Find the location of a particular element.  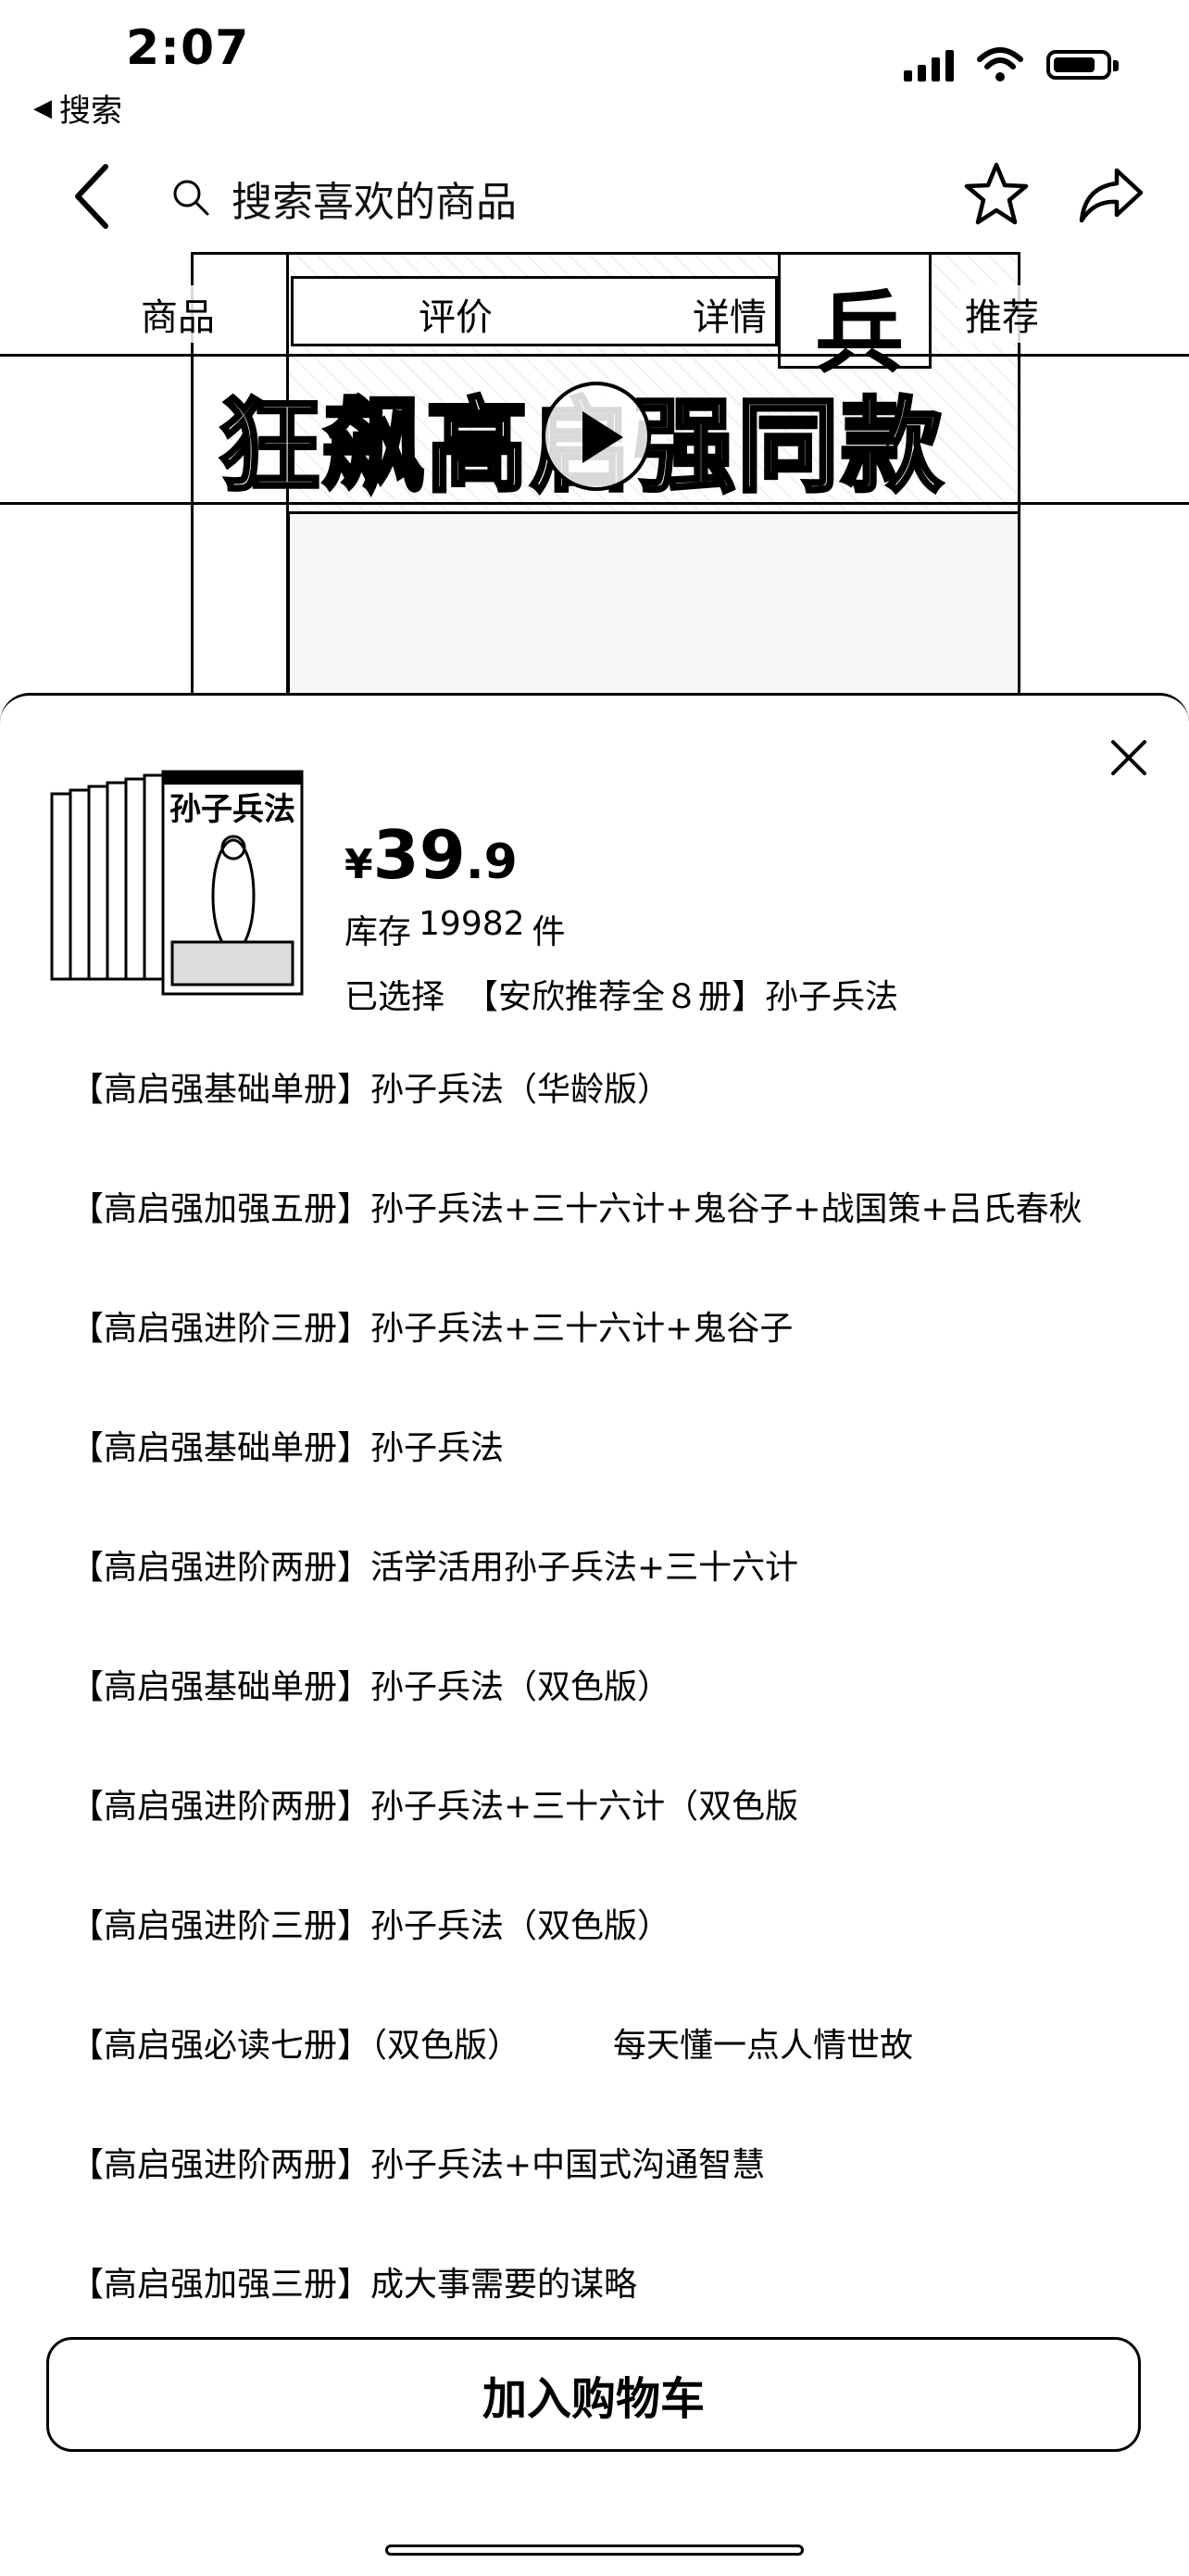

variant-name: 孙子兵法+中国式沟通智慧 is located at coordinates (568, 2165).